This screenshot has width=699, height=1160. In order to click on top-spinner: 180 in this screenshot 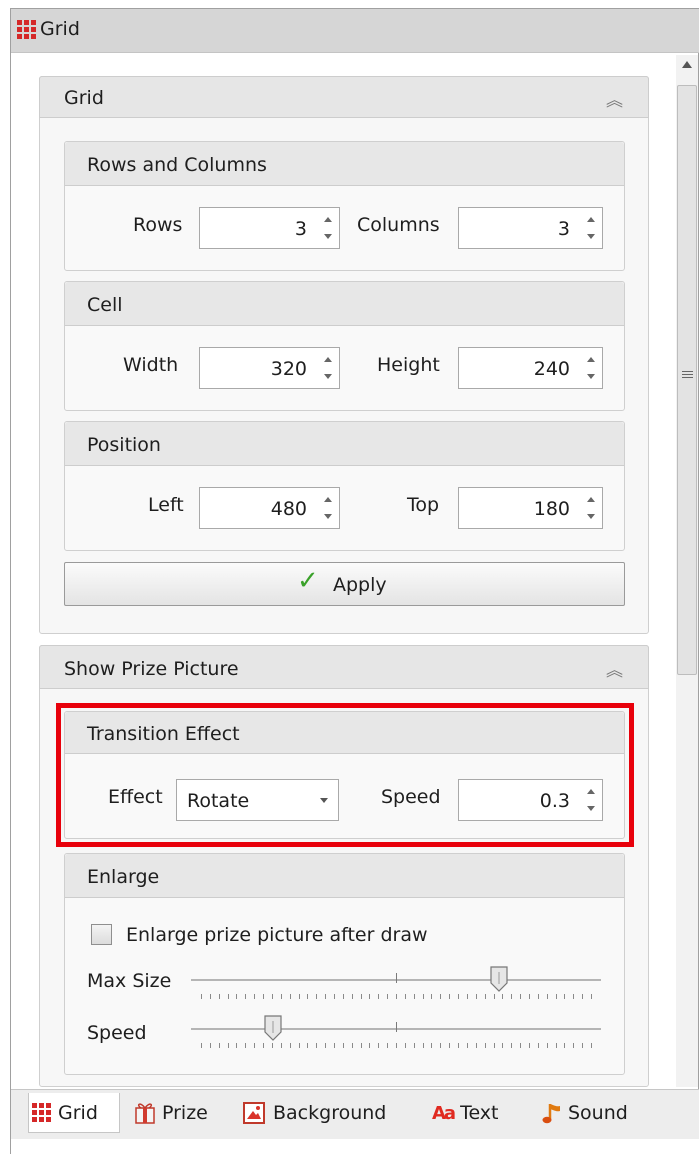, I will do `click(530, 508)`.